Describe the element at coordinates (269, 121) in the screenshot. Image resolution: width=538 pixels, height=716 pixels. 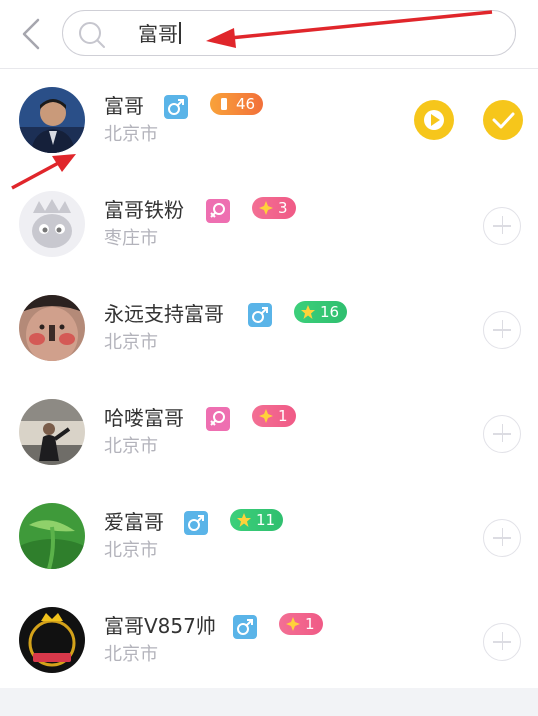
I see `list-item: 富哥 46 北京市` at that location.